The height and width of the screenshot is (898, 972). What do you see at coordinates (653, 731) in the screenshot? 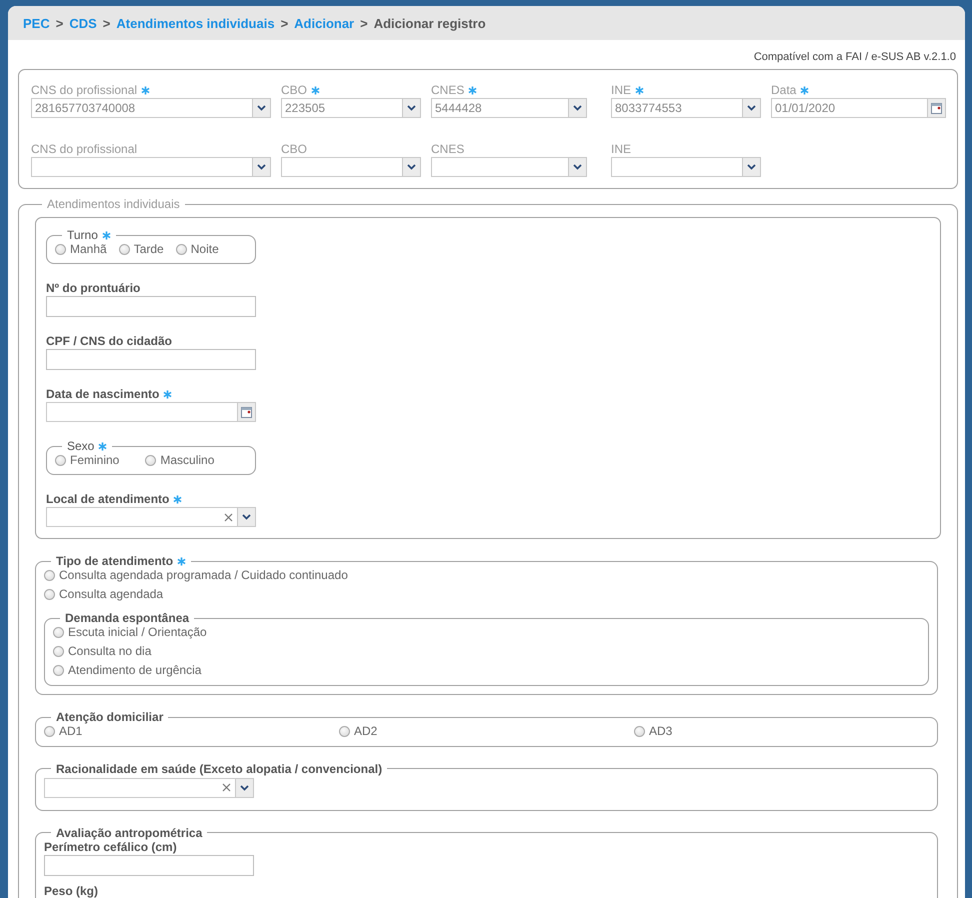
I see `radio-option: AD3` at bounding box center [653, 731].